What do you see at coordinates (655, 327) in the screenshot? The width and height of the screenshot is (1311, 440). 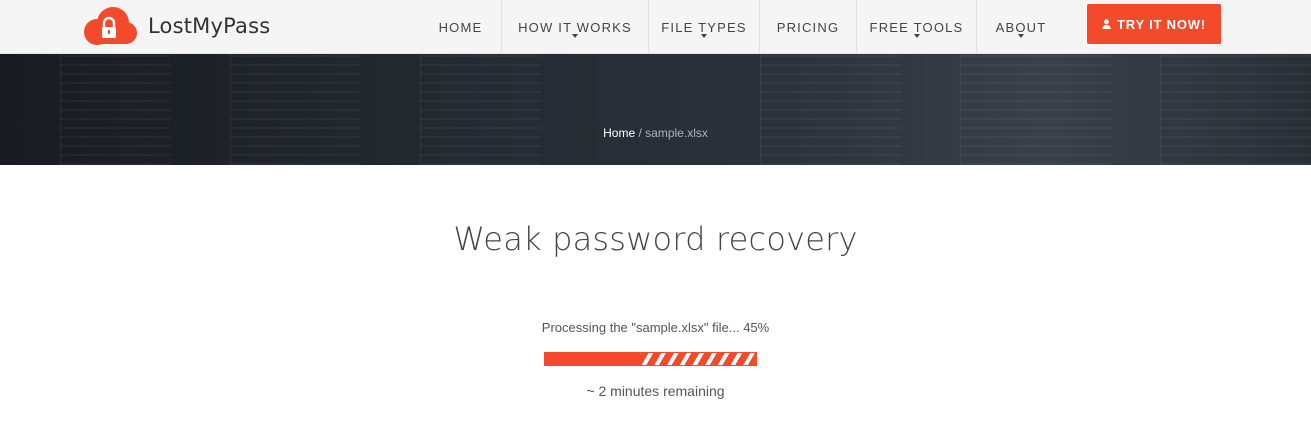 I see `processing-status: Processing the "sample.xlsx" file... 45%` at bounding box center [655, 327].